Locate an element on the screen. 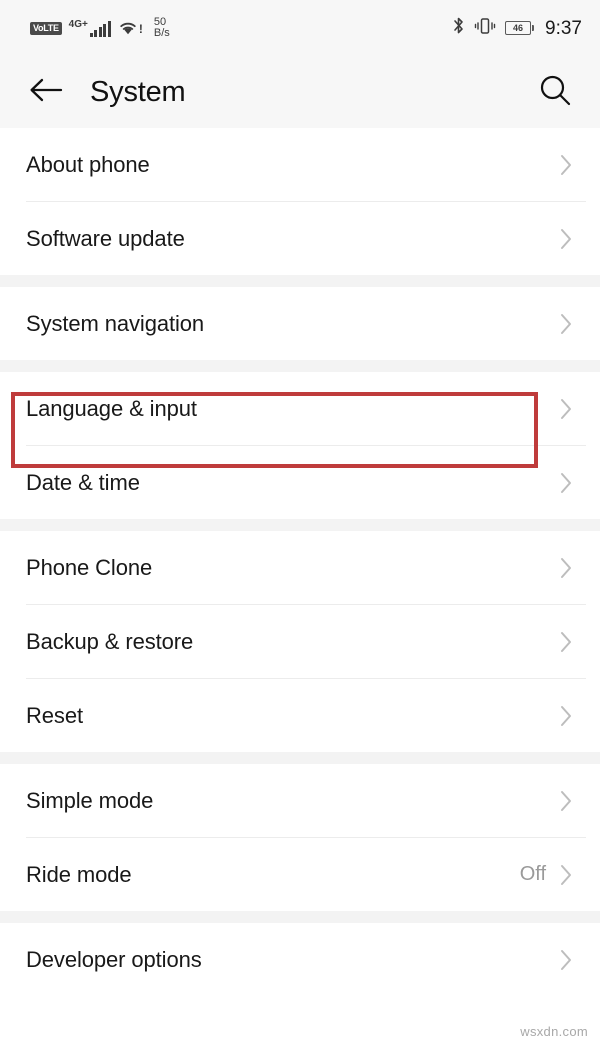 The image size is (600, 1045). settings-group: Simple mode Ride mode Off is located at coordinates (300, 837).